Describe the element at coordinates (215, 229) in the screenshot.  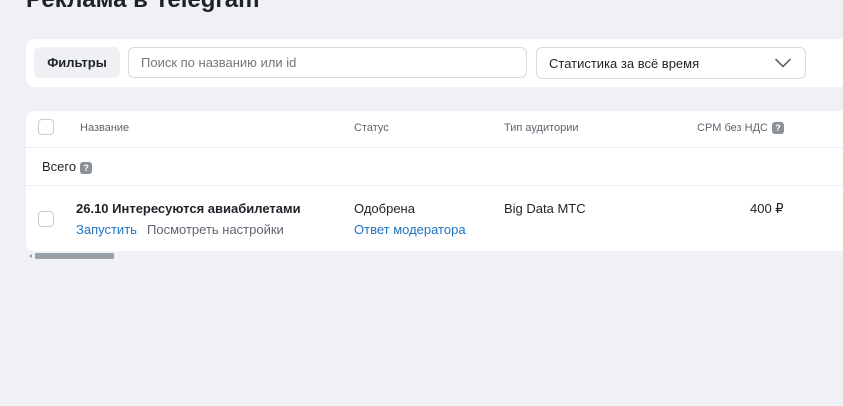
I see `view-settings-link: Посмотреть настройки` at that location.